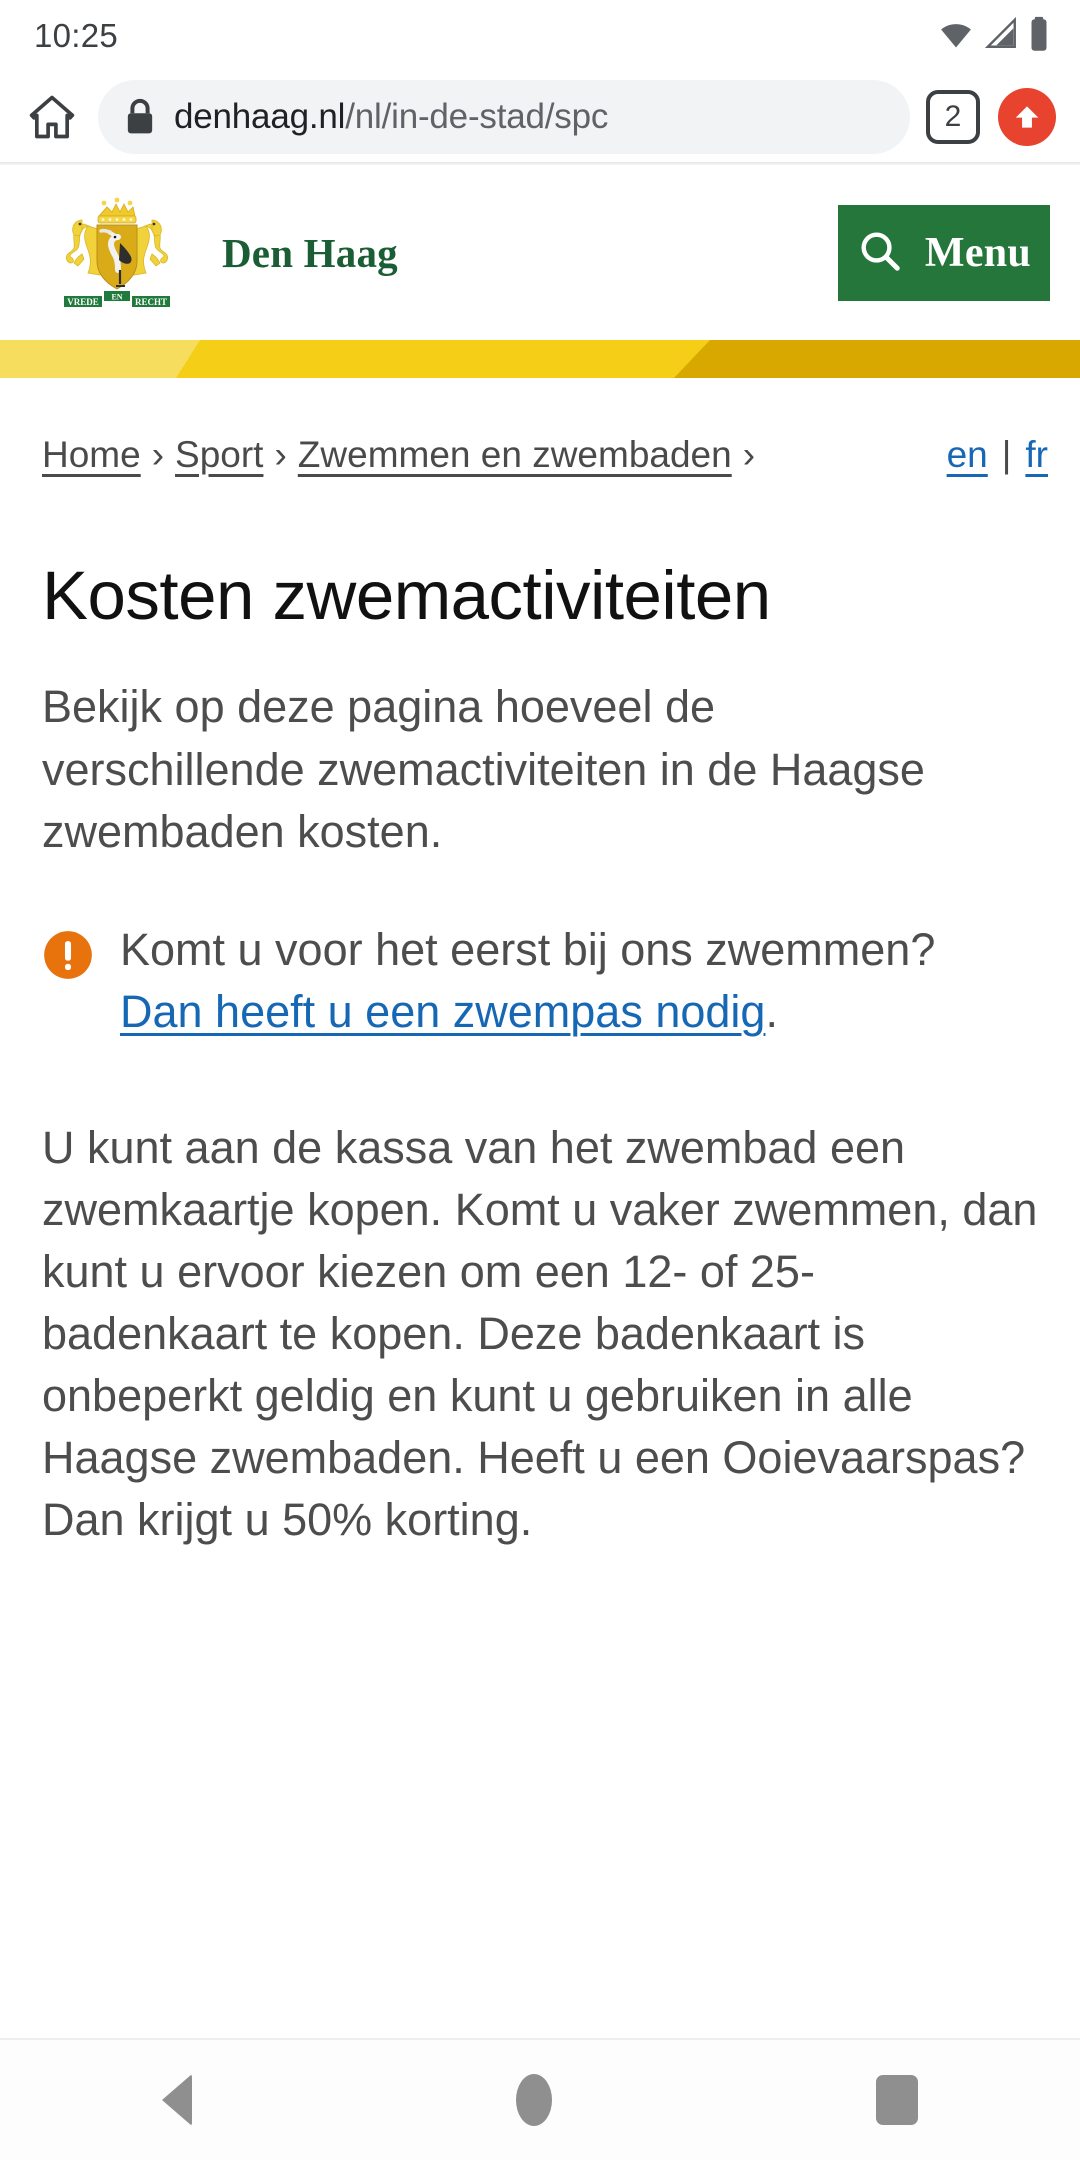  I want to click on notice-text-before: Komt u voor het eerst bij ons zwemmen?, so click(528, 949).